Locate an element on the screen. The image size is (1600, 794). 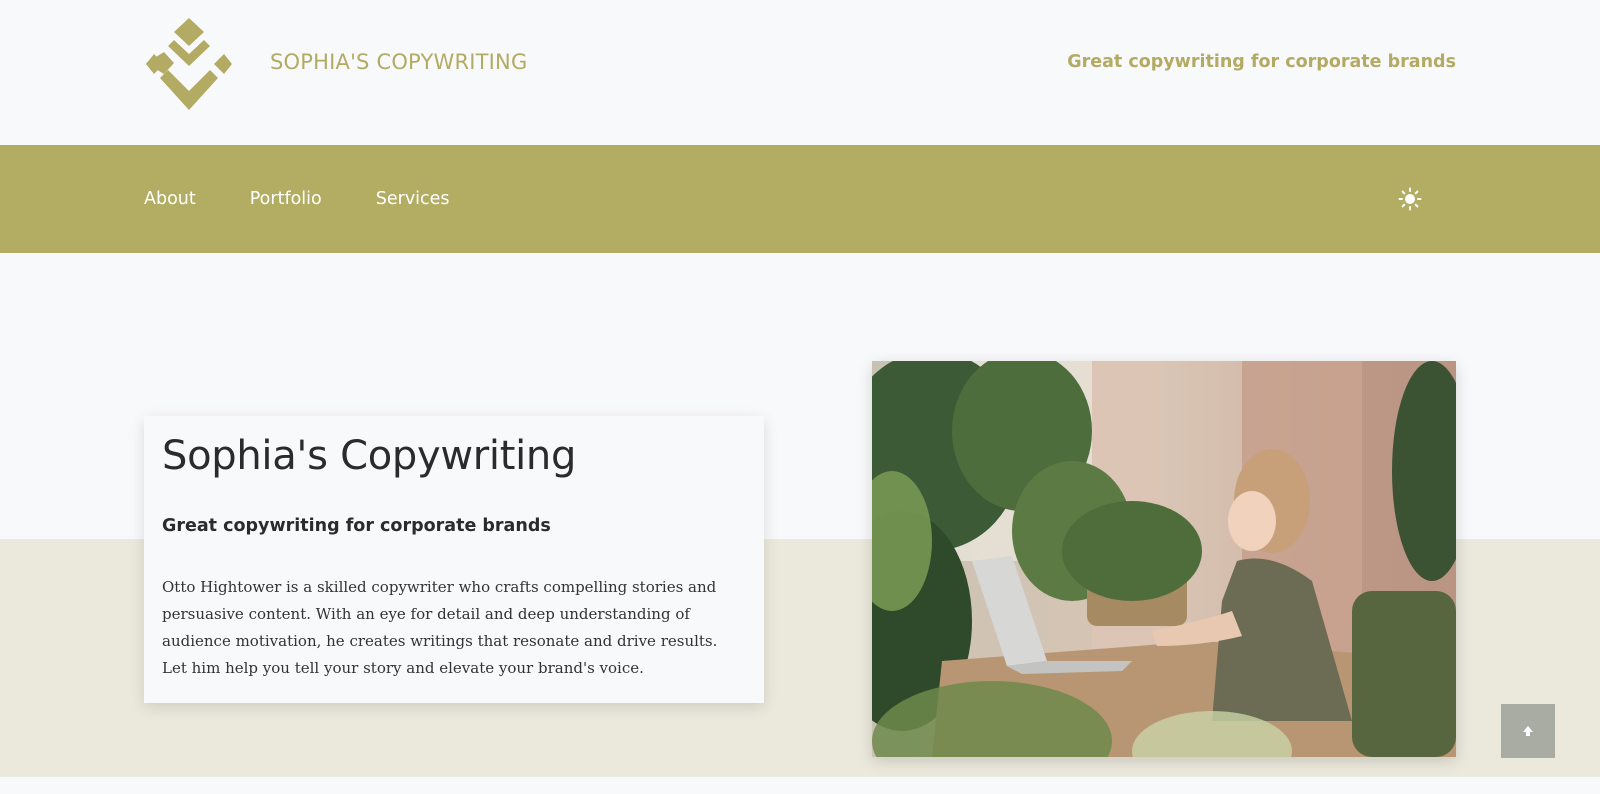
header-tagline: Great copywriting for corporate brands is located at coordinates (1261, 62).